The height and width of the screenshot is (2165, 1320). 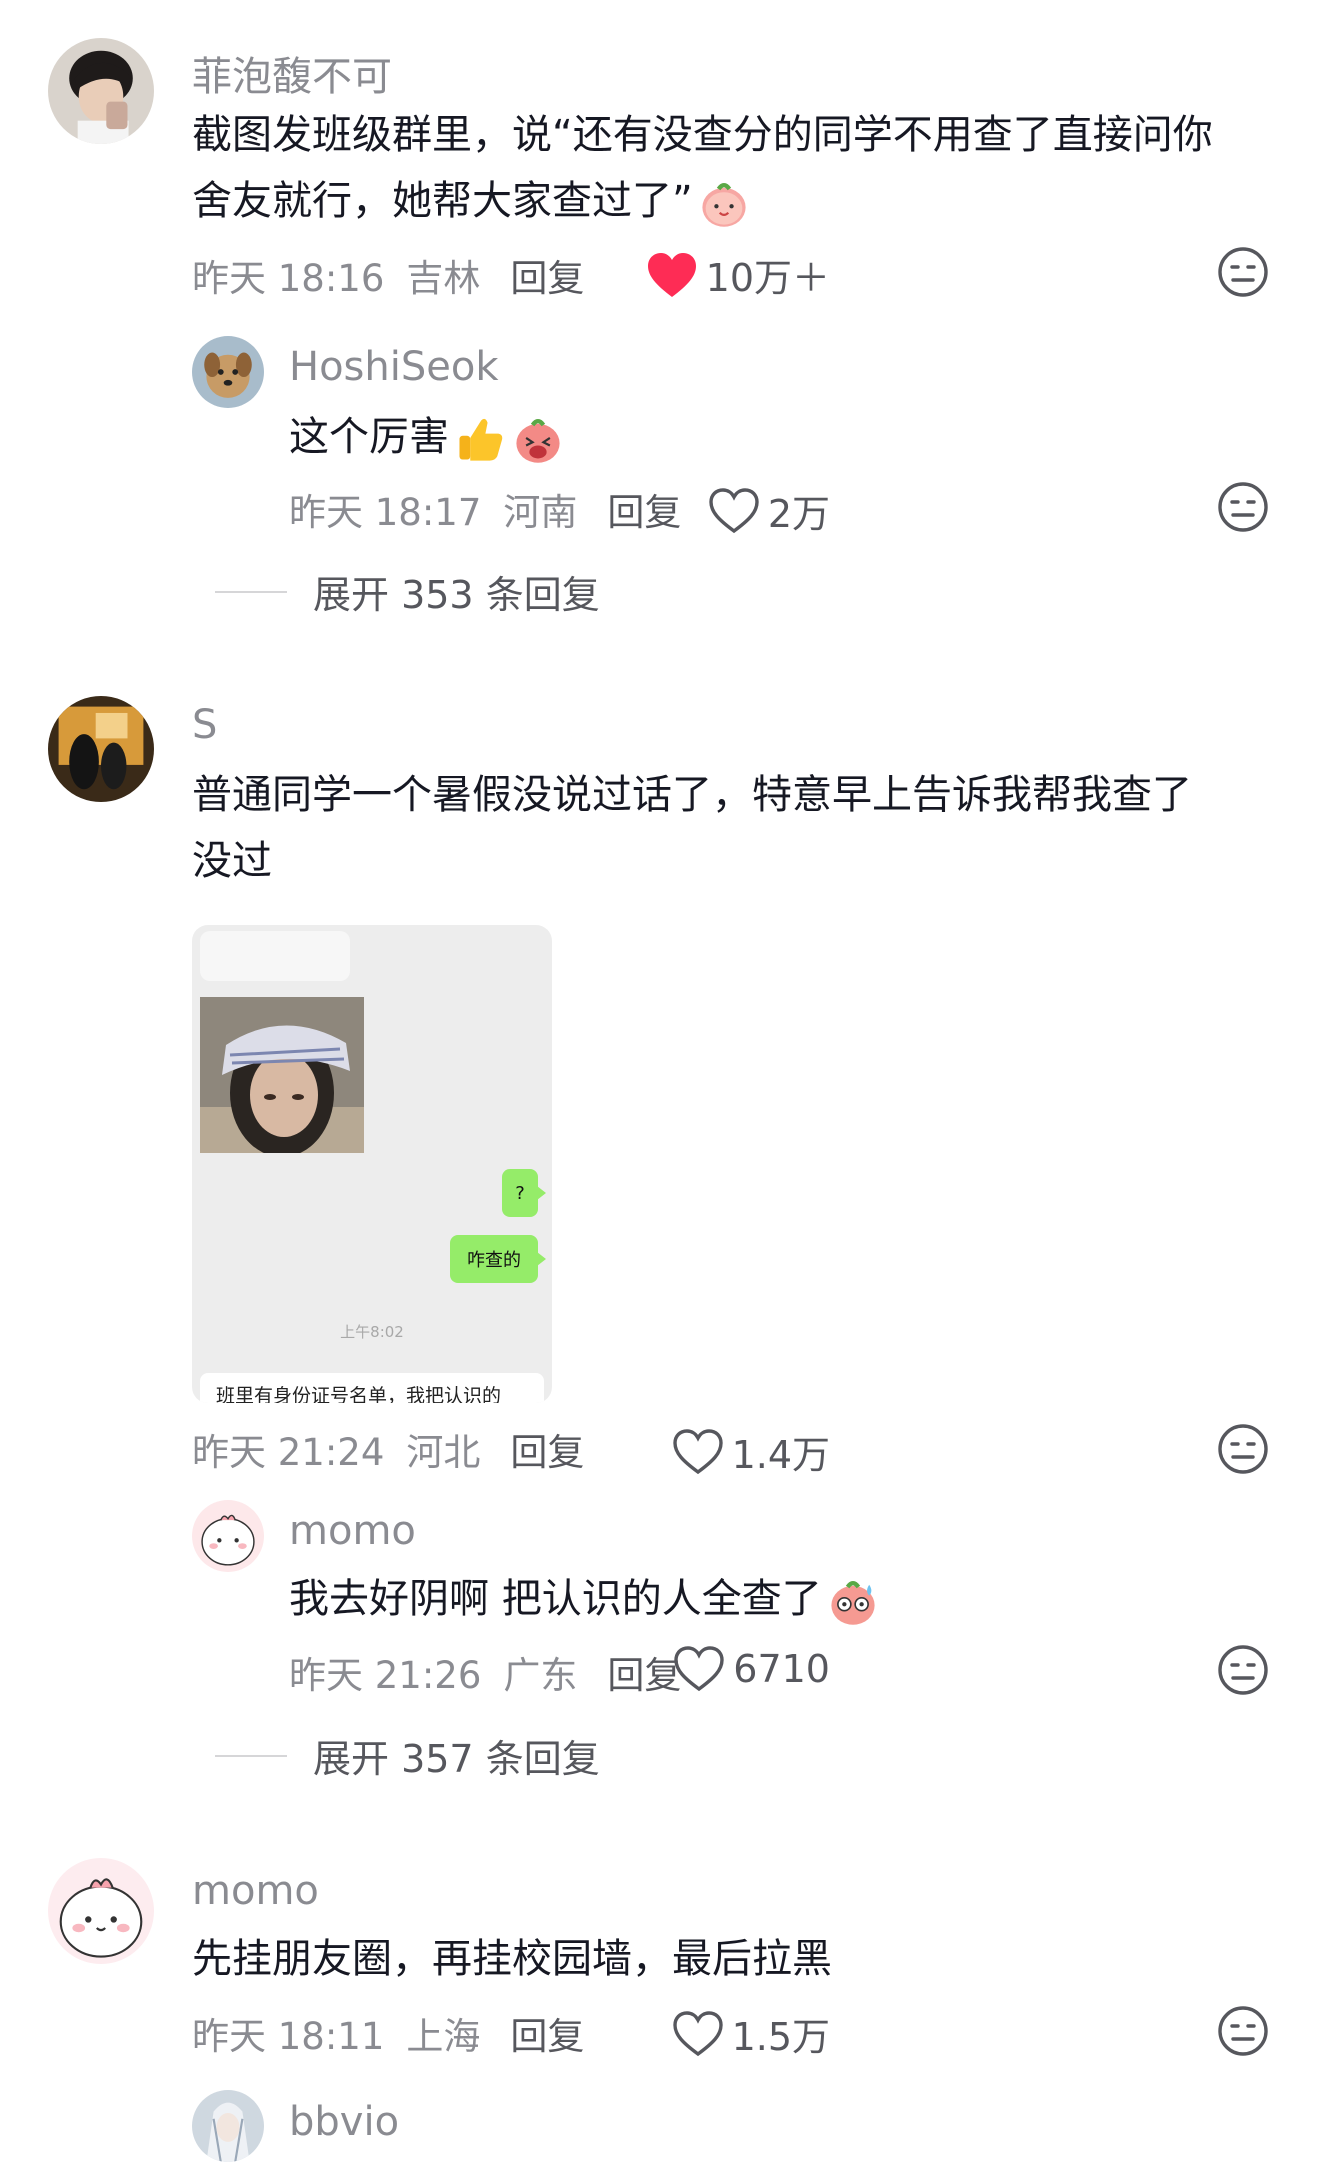 I want to click on expand-replies-button: 展开 357 条回复, so click(x=407, y=1755).